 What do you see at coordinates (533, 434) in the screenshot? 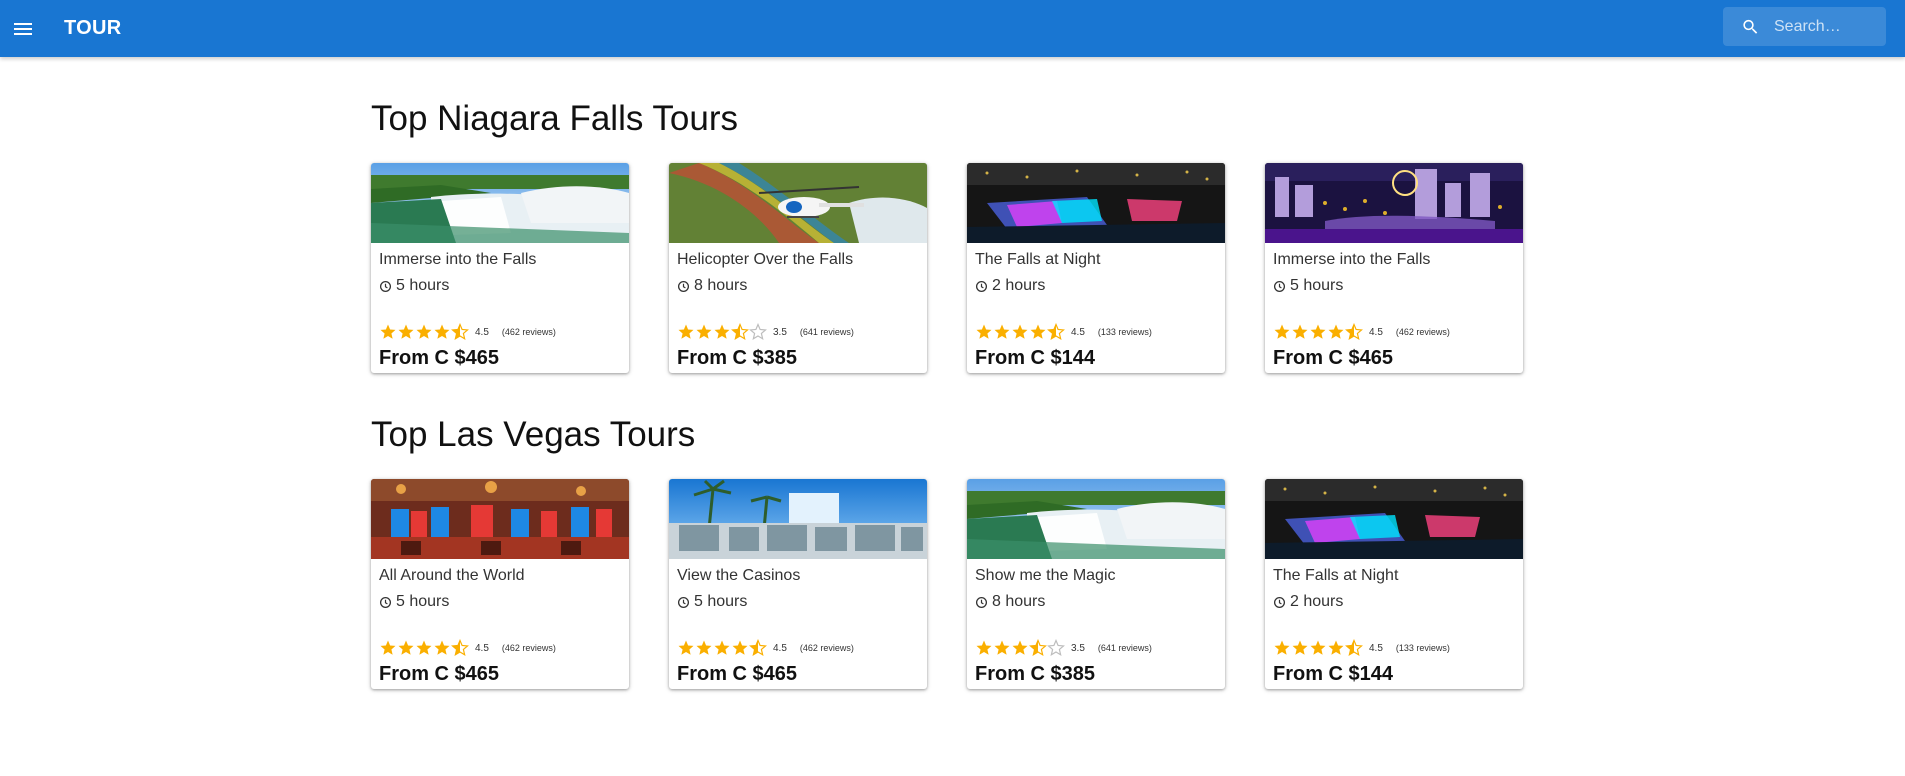
I see `section-title-vegas: Top Las Vegas Tours` at bounding box center [533, 434].